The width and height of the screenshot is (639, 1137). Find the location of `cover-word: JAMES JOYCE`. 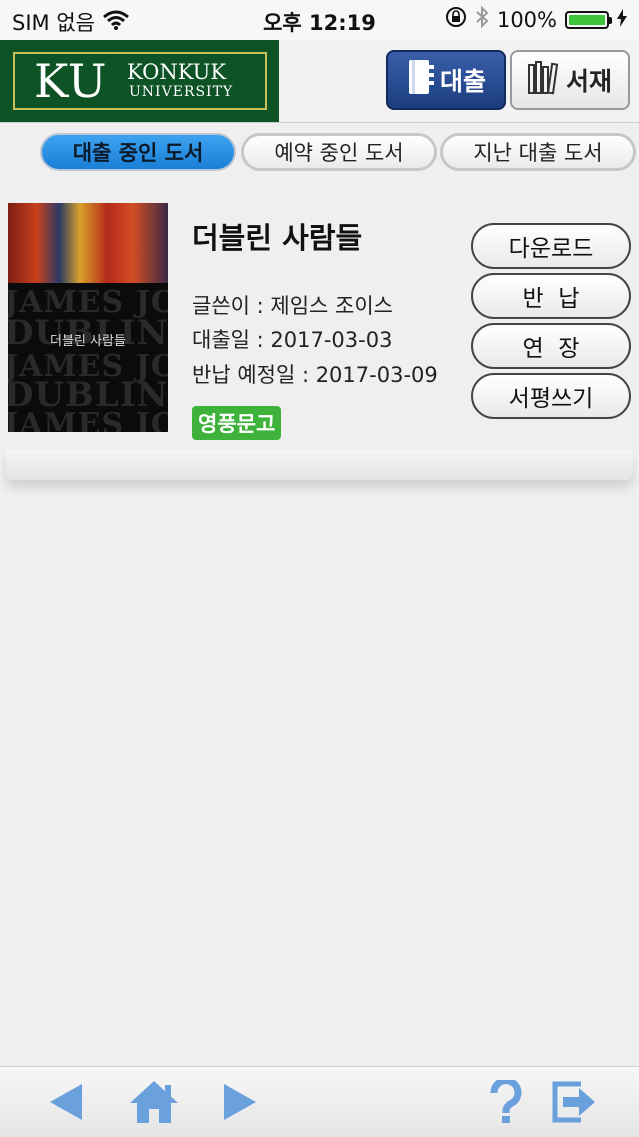

cover-word: JAMES JOYCE is located at coordinates (88, 419).